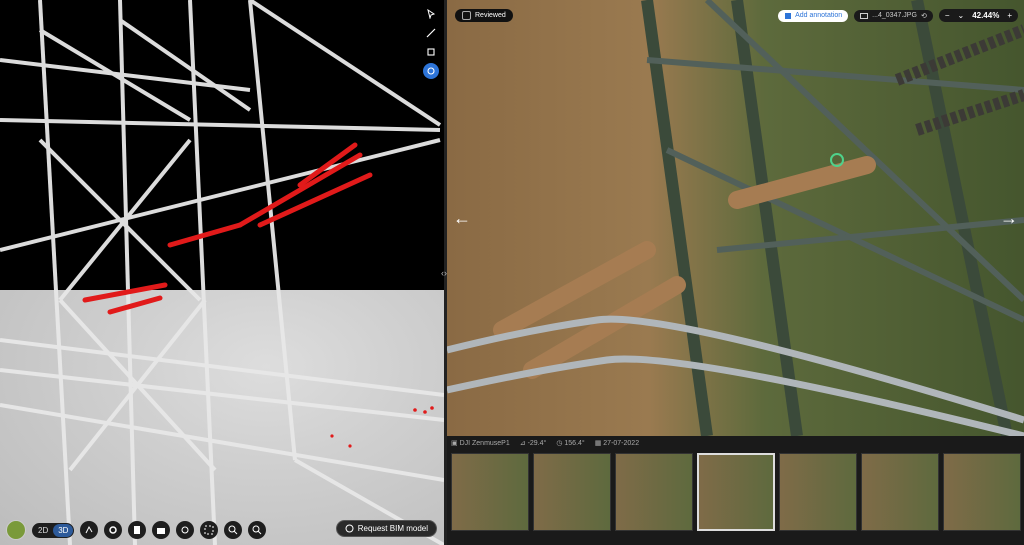  I want to click on heading-value: ◷ 156.4°, so click(570, 443).